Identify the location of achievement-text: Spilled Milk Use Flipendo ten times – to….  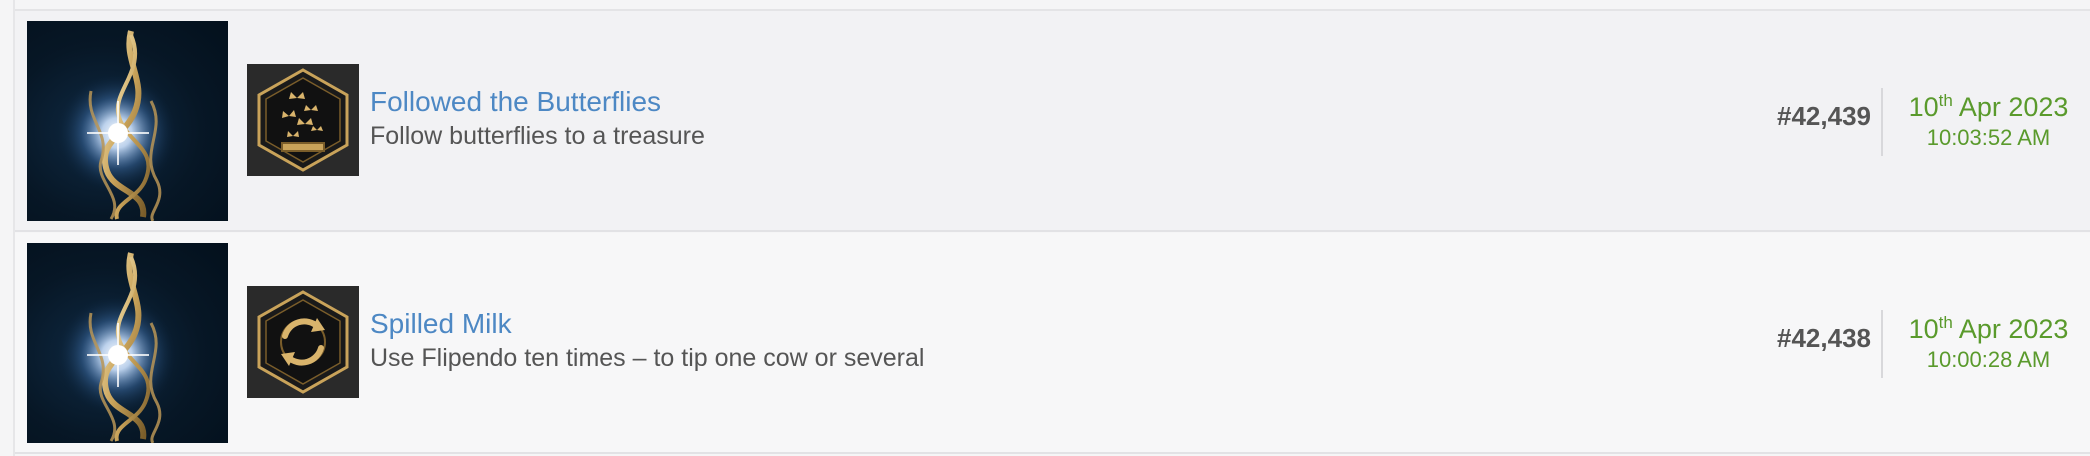
(647, 341).